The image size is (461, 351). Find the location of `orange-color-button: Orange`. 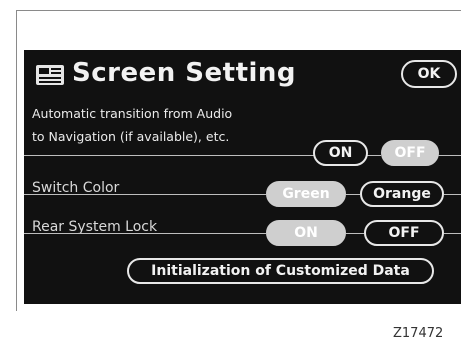

orange-color-button: Orange is located at coordinates (402, 194).